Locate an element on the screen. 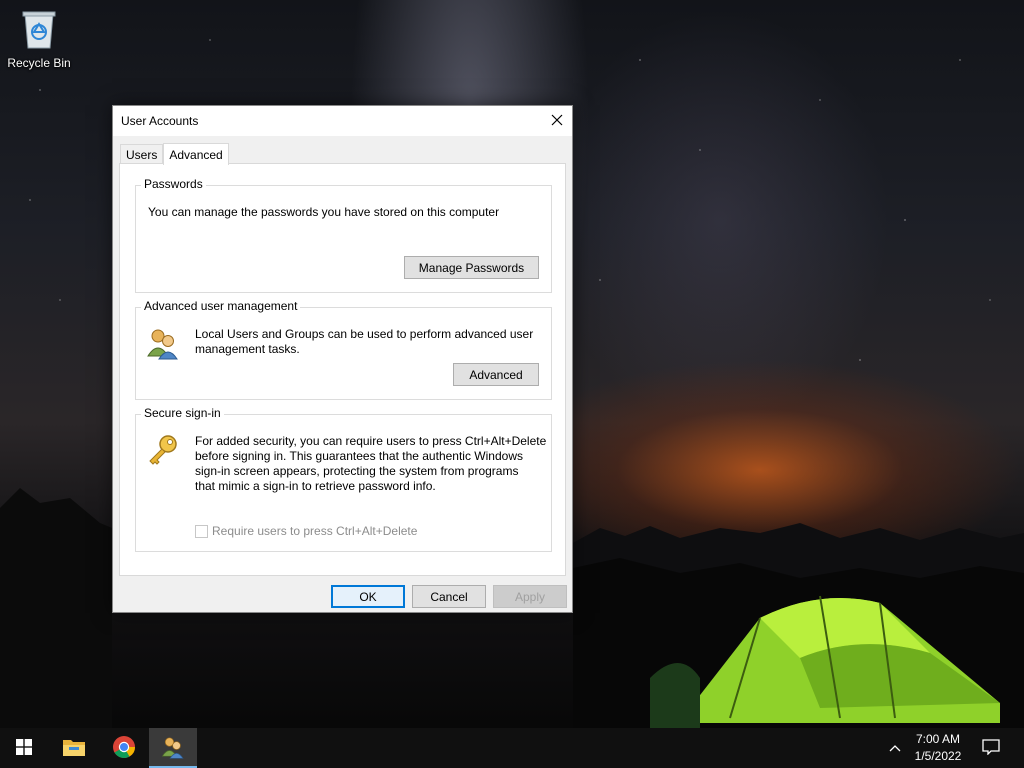  key-icon is located at coordinates (163, 451).